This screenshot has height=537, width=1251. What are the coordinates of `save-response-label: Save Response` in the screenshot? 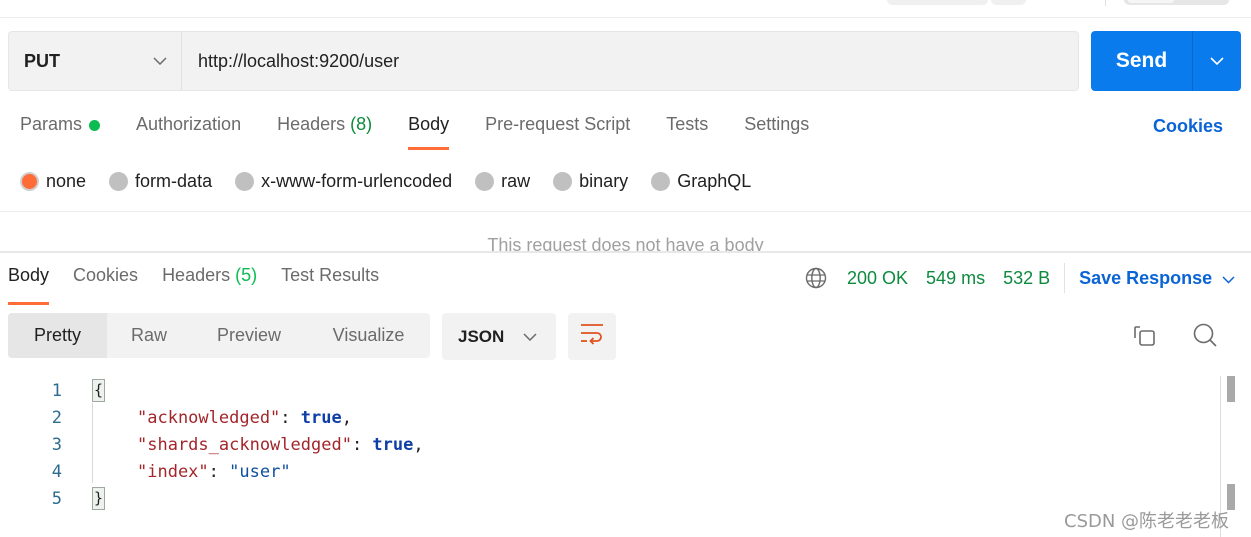 It's located at (1146, 277).